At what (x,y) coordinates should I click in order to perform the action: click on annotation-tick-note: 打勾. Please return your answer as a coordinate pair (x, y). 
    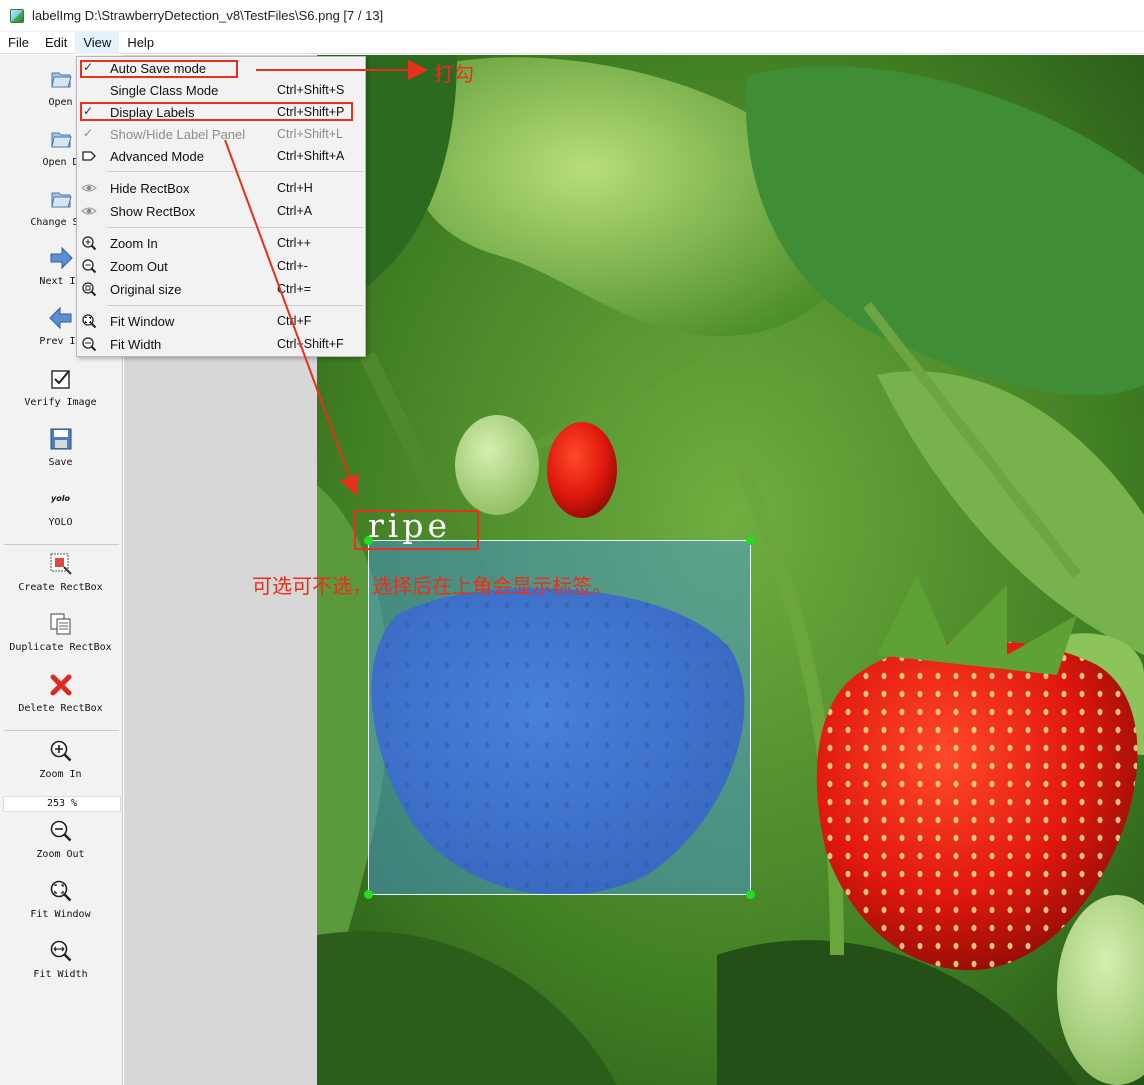
    Looking at the image, I should click on (454, 74).